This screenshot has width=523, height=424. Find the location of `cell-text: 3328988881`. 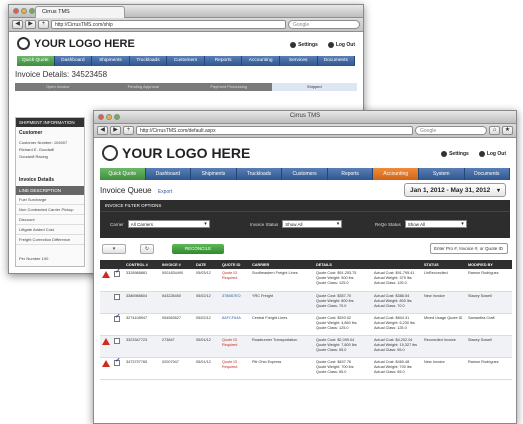

cell-text: 3328988881 is located at coordinates (137, 273).